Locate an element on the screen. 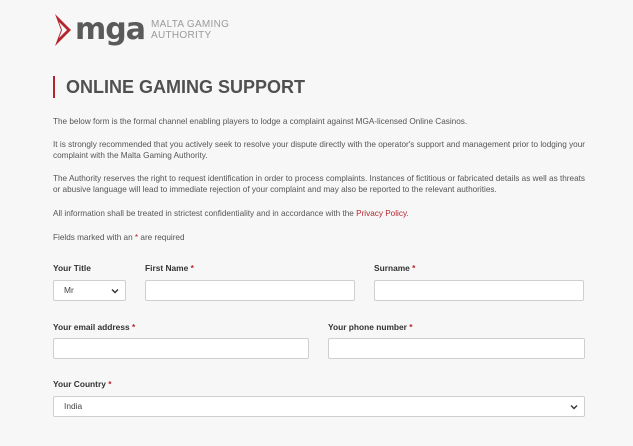 This screenshot has width=633, height=446. required-note: Fields marked with an * are required is located at coordinates (119, 237).